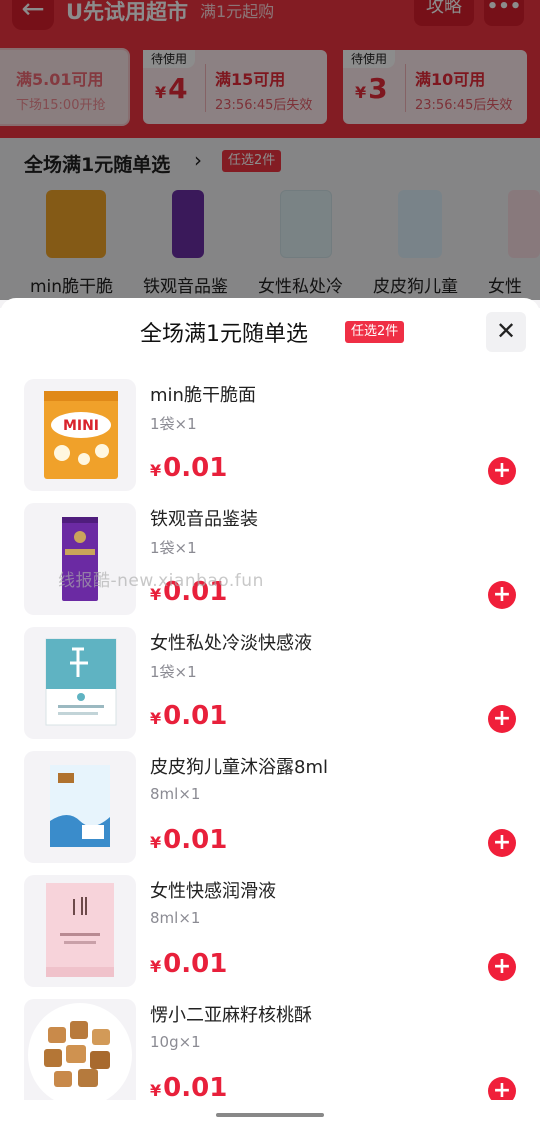 The width and height of the screenshot is (540, 1133). Describe the element at coordinates (204, 519) in the screenshot. I see `product-name: 铁观音品鉴装` at that location.